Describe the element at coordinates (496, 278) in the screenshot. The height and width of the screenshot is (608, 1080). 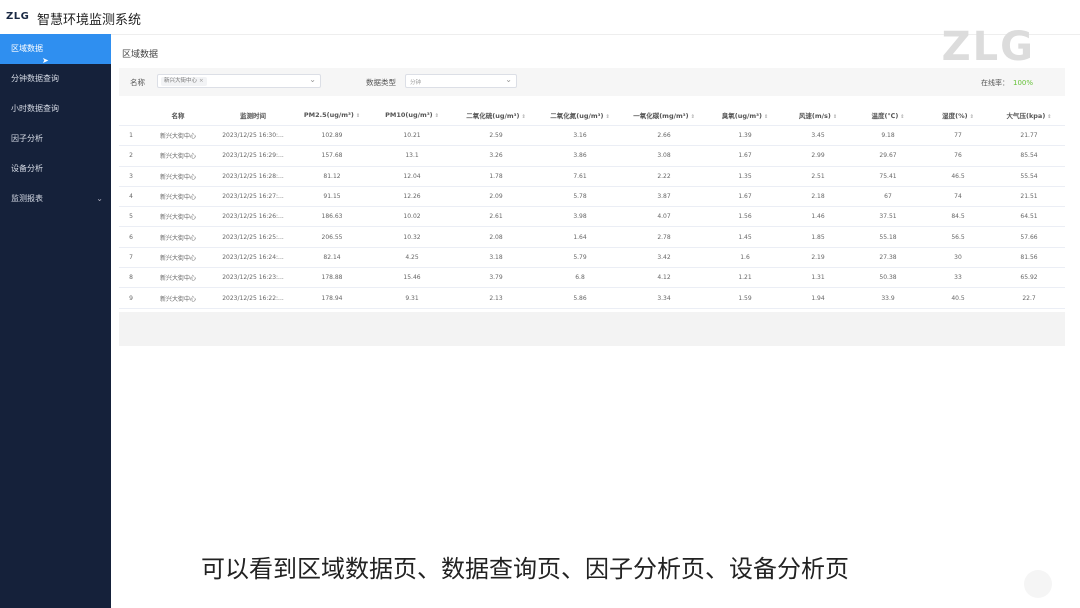
I see `table-cell: 3.79` at that location.